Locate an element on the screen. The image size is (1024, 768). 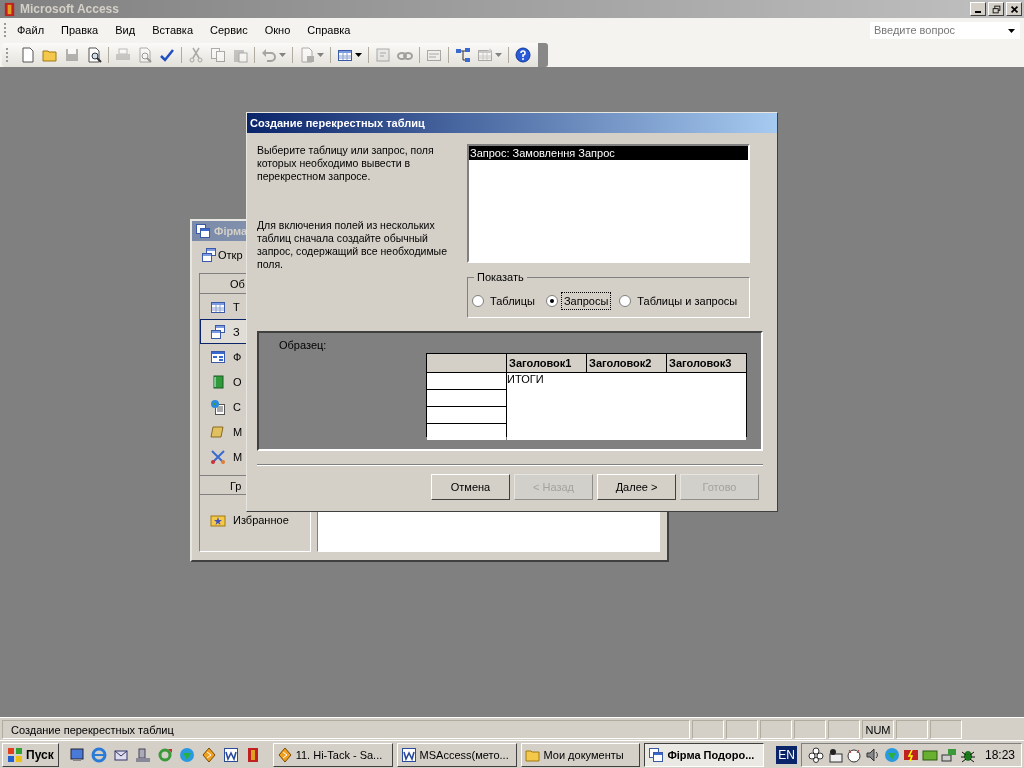
num-lock-indicator: NUM is located at coordinates (878, 729).